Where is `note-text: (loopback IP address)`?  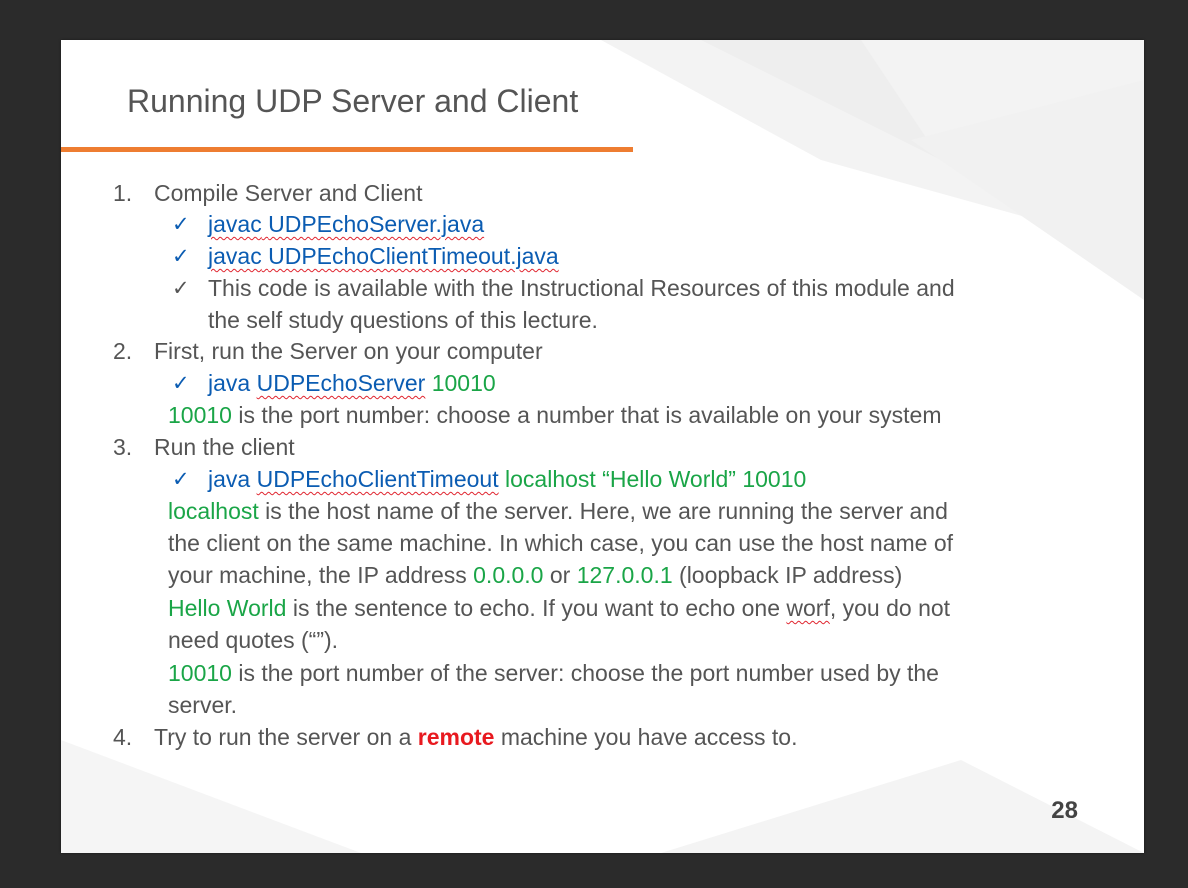
note-text: (loopback IP address) is located at coordinates (787, 575).